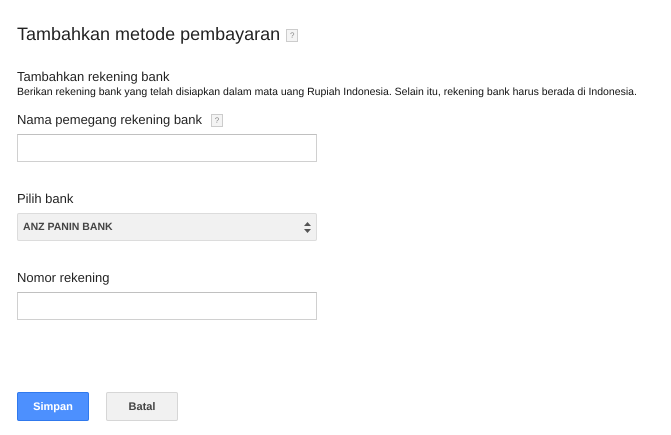 The height and width of the screenshot is (435, 671). Describe the element at coordinates (93, 77) in the screenshot. I see `section-title: Tambahkan rekening bank` at that location.